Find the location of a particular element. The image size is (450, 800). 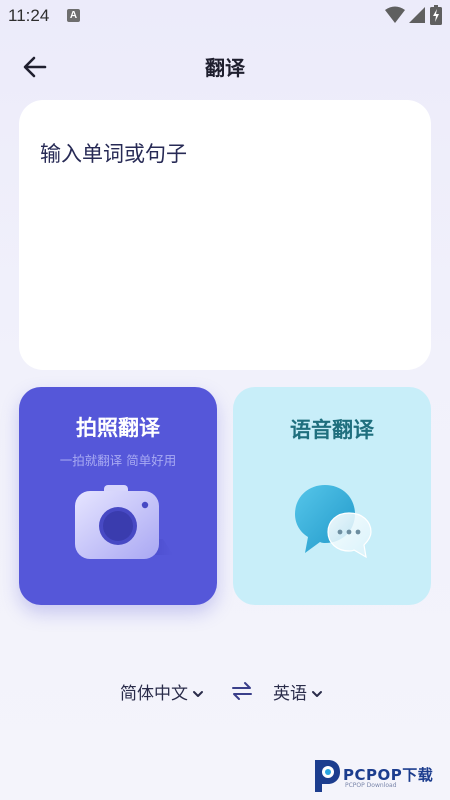

target-language-label: 英语 is located at coordinates (290, 694).